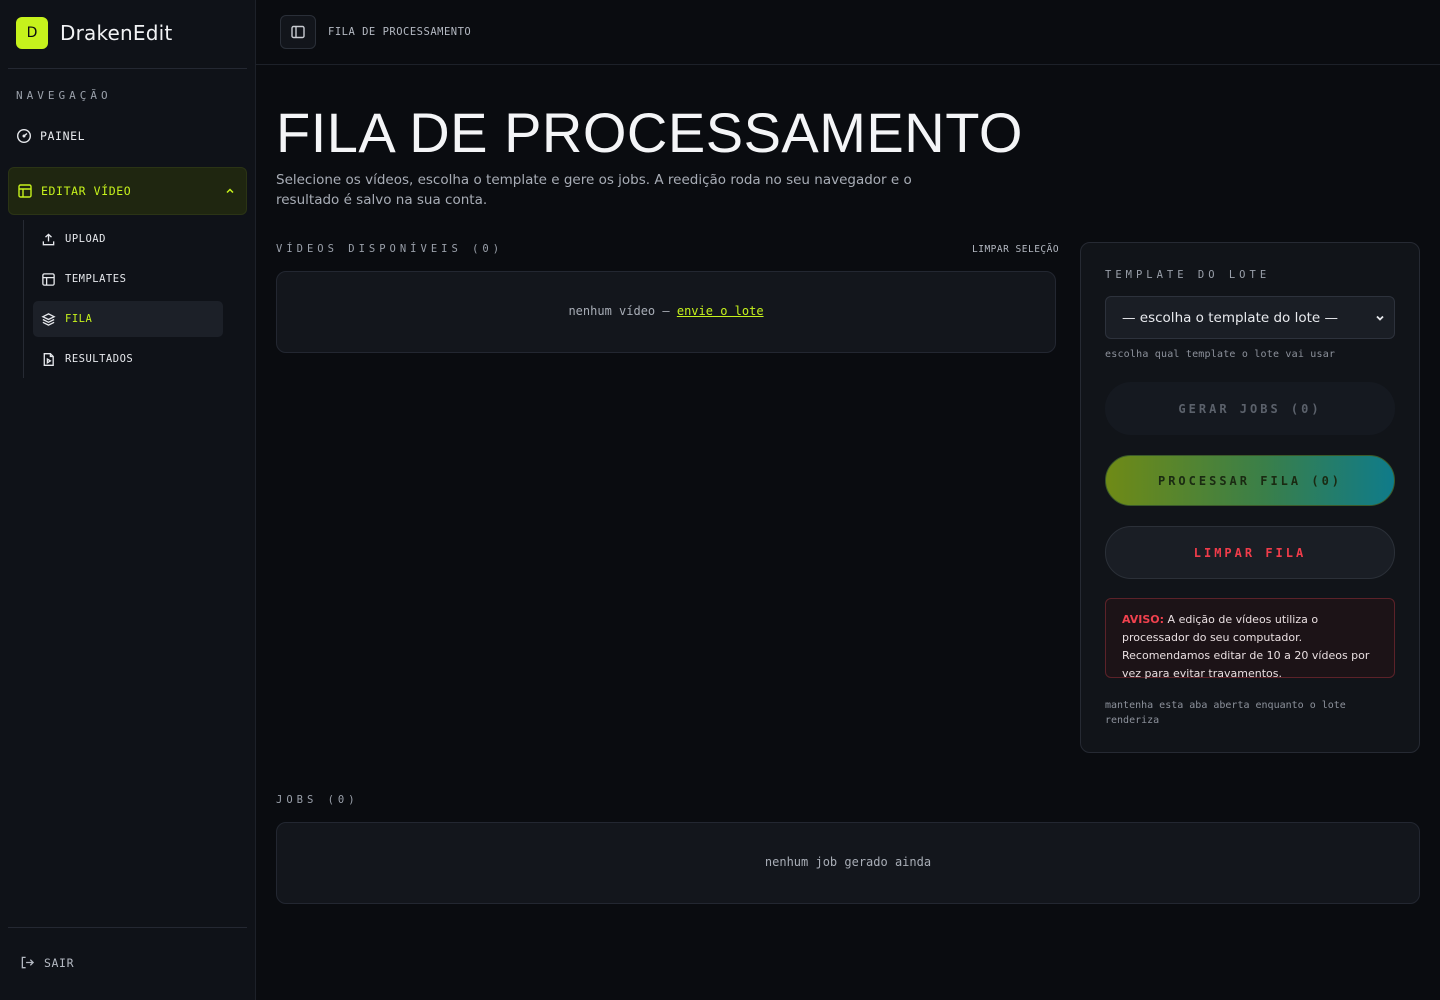 The image size is (1440, 1000). What do you see at coordinates (1143, 619) in the screenshot?
I see `warning-label: AVISO:` at bounding box center [1143, 619].